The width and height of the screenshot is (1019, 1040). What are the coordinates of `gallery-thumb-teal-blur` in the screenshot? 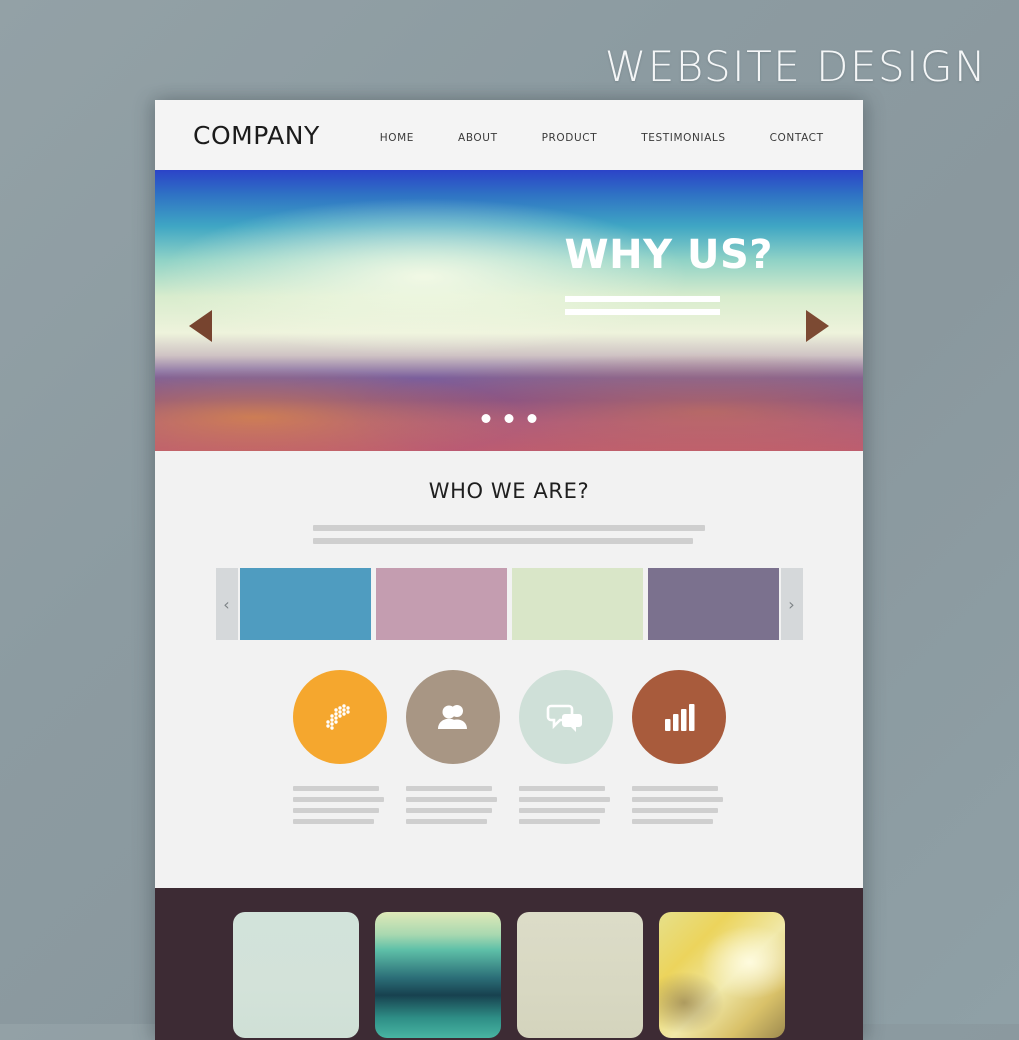 It's located at (438, 975).